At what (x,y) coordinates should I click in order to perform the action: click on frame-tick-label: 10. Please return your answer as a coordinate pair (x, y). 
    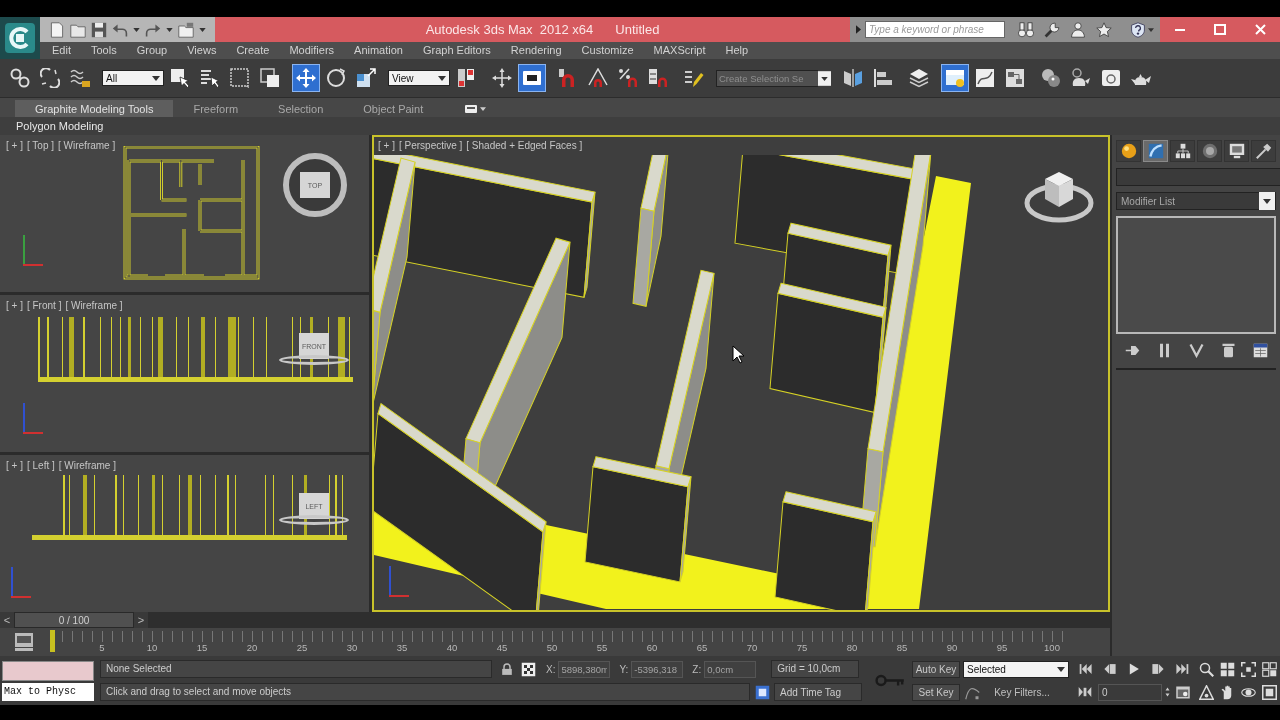
    Looking at the image, I should click on (152, 647).